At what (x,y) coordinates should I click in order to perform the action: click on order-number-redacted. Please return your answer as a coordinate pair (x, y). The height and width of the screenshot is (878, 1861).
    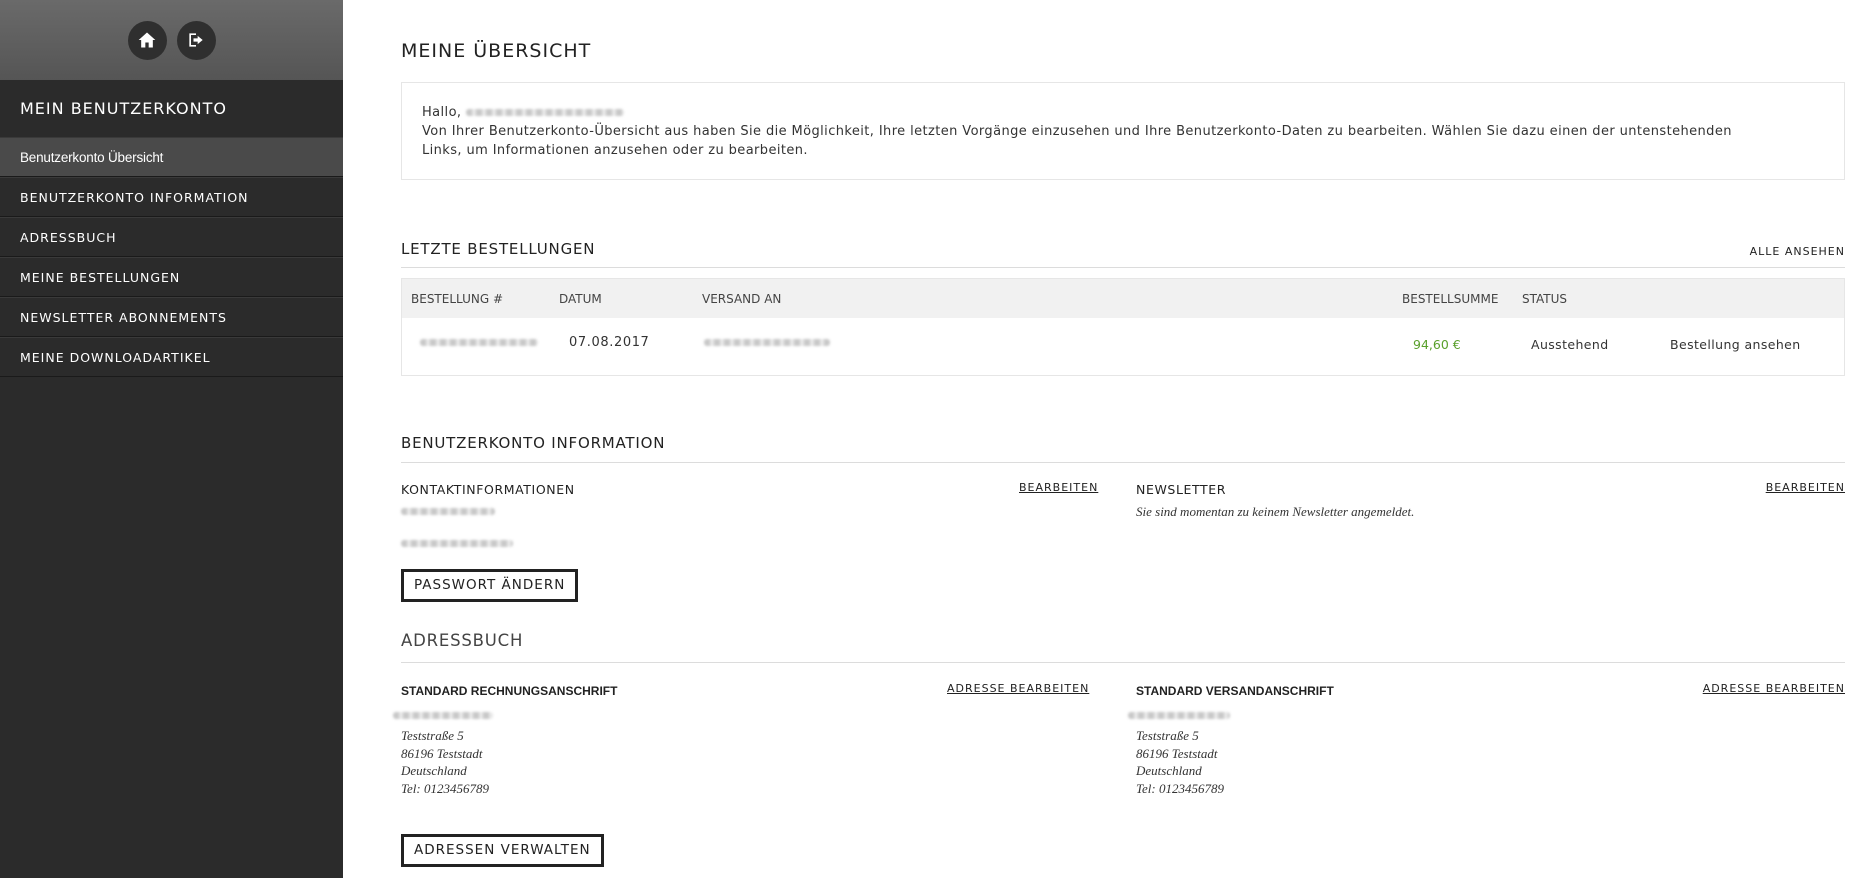
    Looking at the image, I should click on (479, 342).